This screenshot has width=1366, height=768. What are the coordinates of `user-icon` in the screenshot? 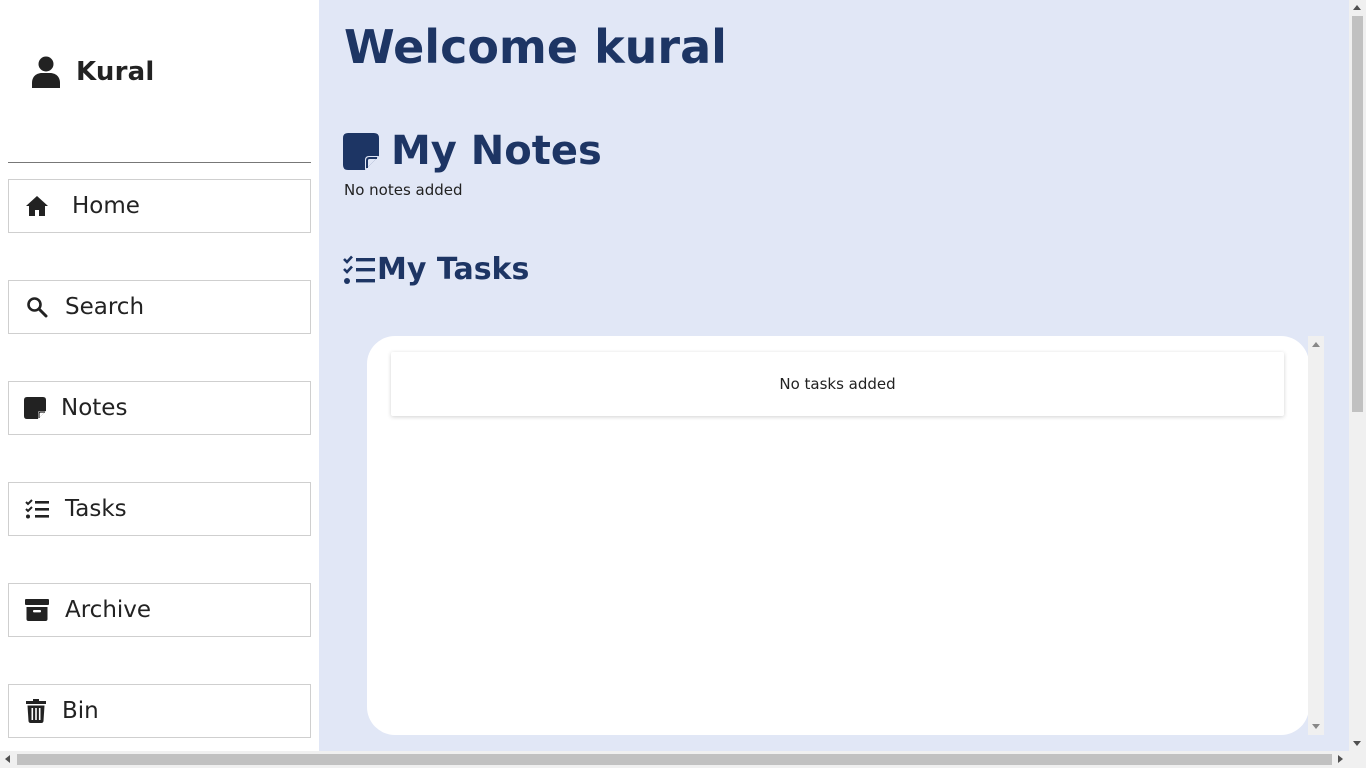 It's located at (46, 72).